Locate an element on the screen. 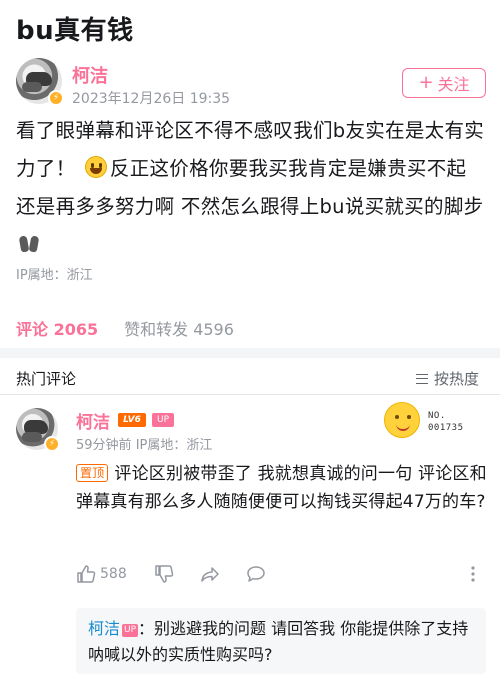 The width and height of the screenshot is (500, 679). author-avatar: ⚡ is located at coordinates (40, 82).